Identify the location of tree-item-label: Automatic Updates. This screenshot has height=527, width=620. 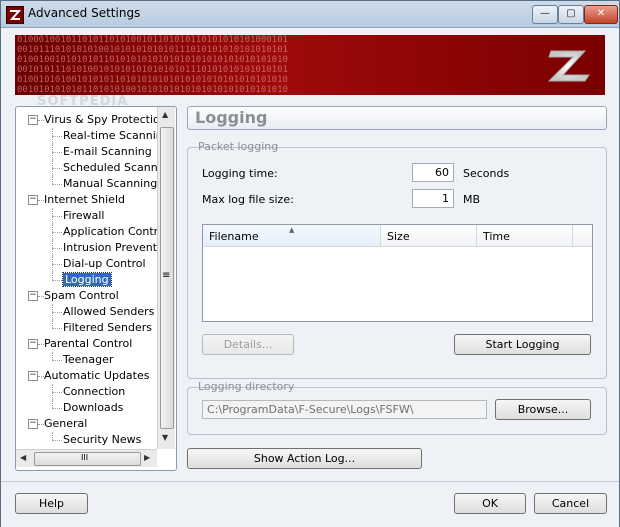
(97, 375).